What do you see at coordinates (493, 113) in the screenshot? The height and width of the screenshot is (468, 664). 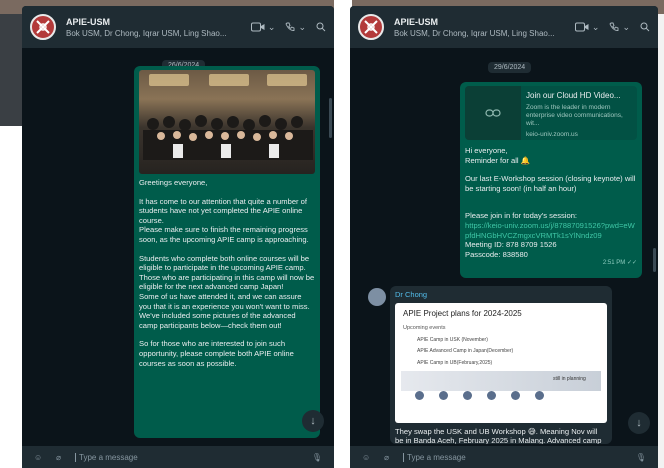 I see `link-icon` at bounding box center [493, 113].